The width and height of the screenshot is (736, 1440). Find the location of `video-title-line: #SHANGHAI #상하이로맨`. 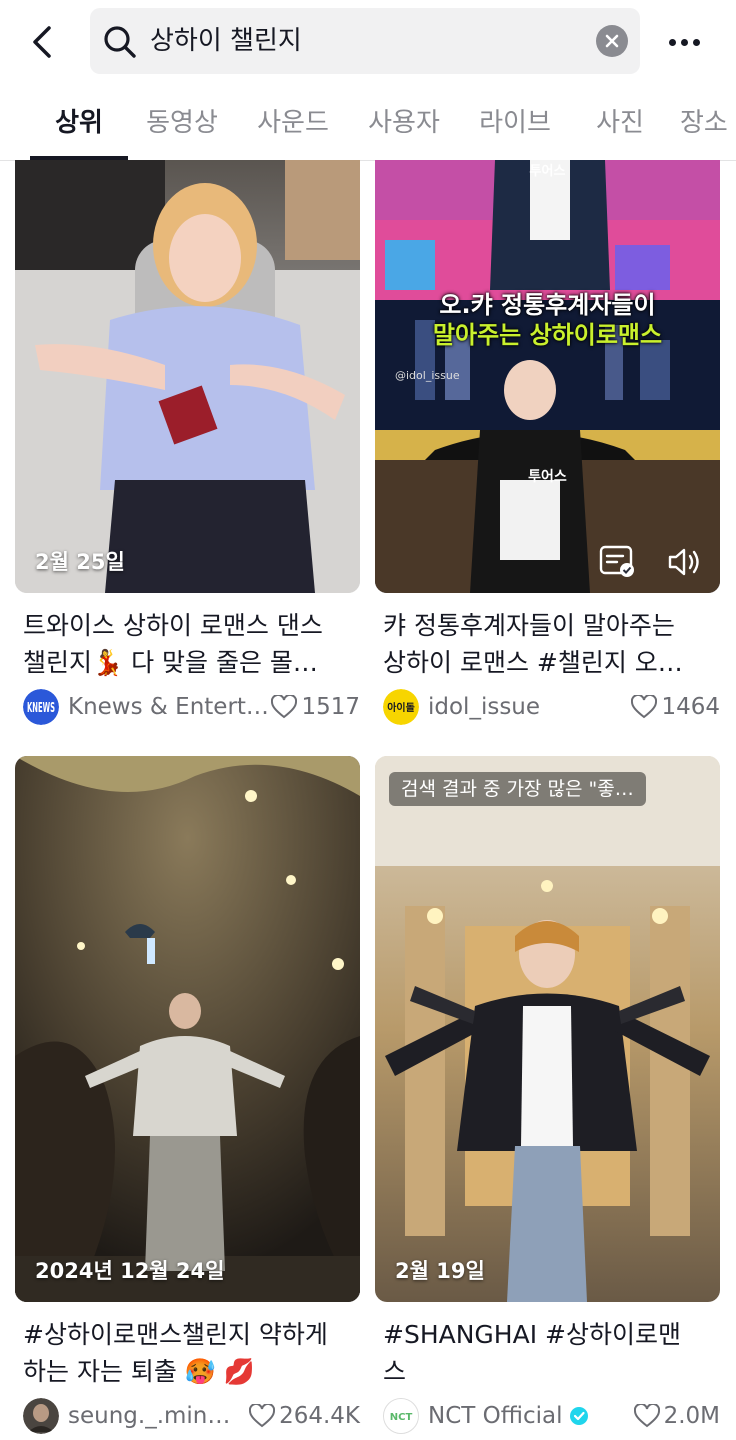

video-title-line: #SHANGHAI #상하이로맨 is located at coordinates (532, 1334).